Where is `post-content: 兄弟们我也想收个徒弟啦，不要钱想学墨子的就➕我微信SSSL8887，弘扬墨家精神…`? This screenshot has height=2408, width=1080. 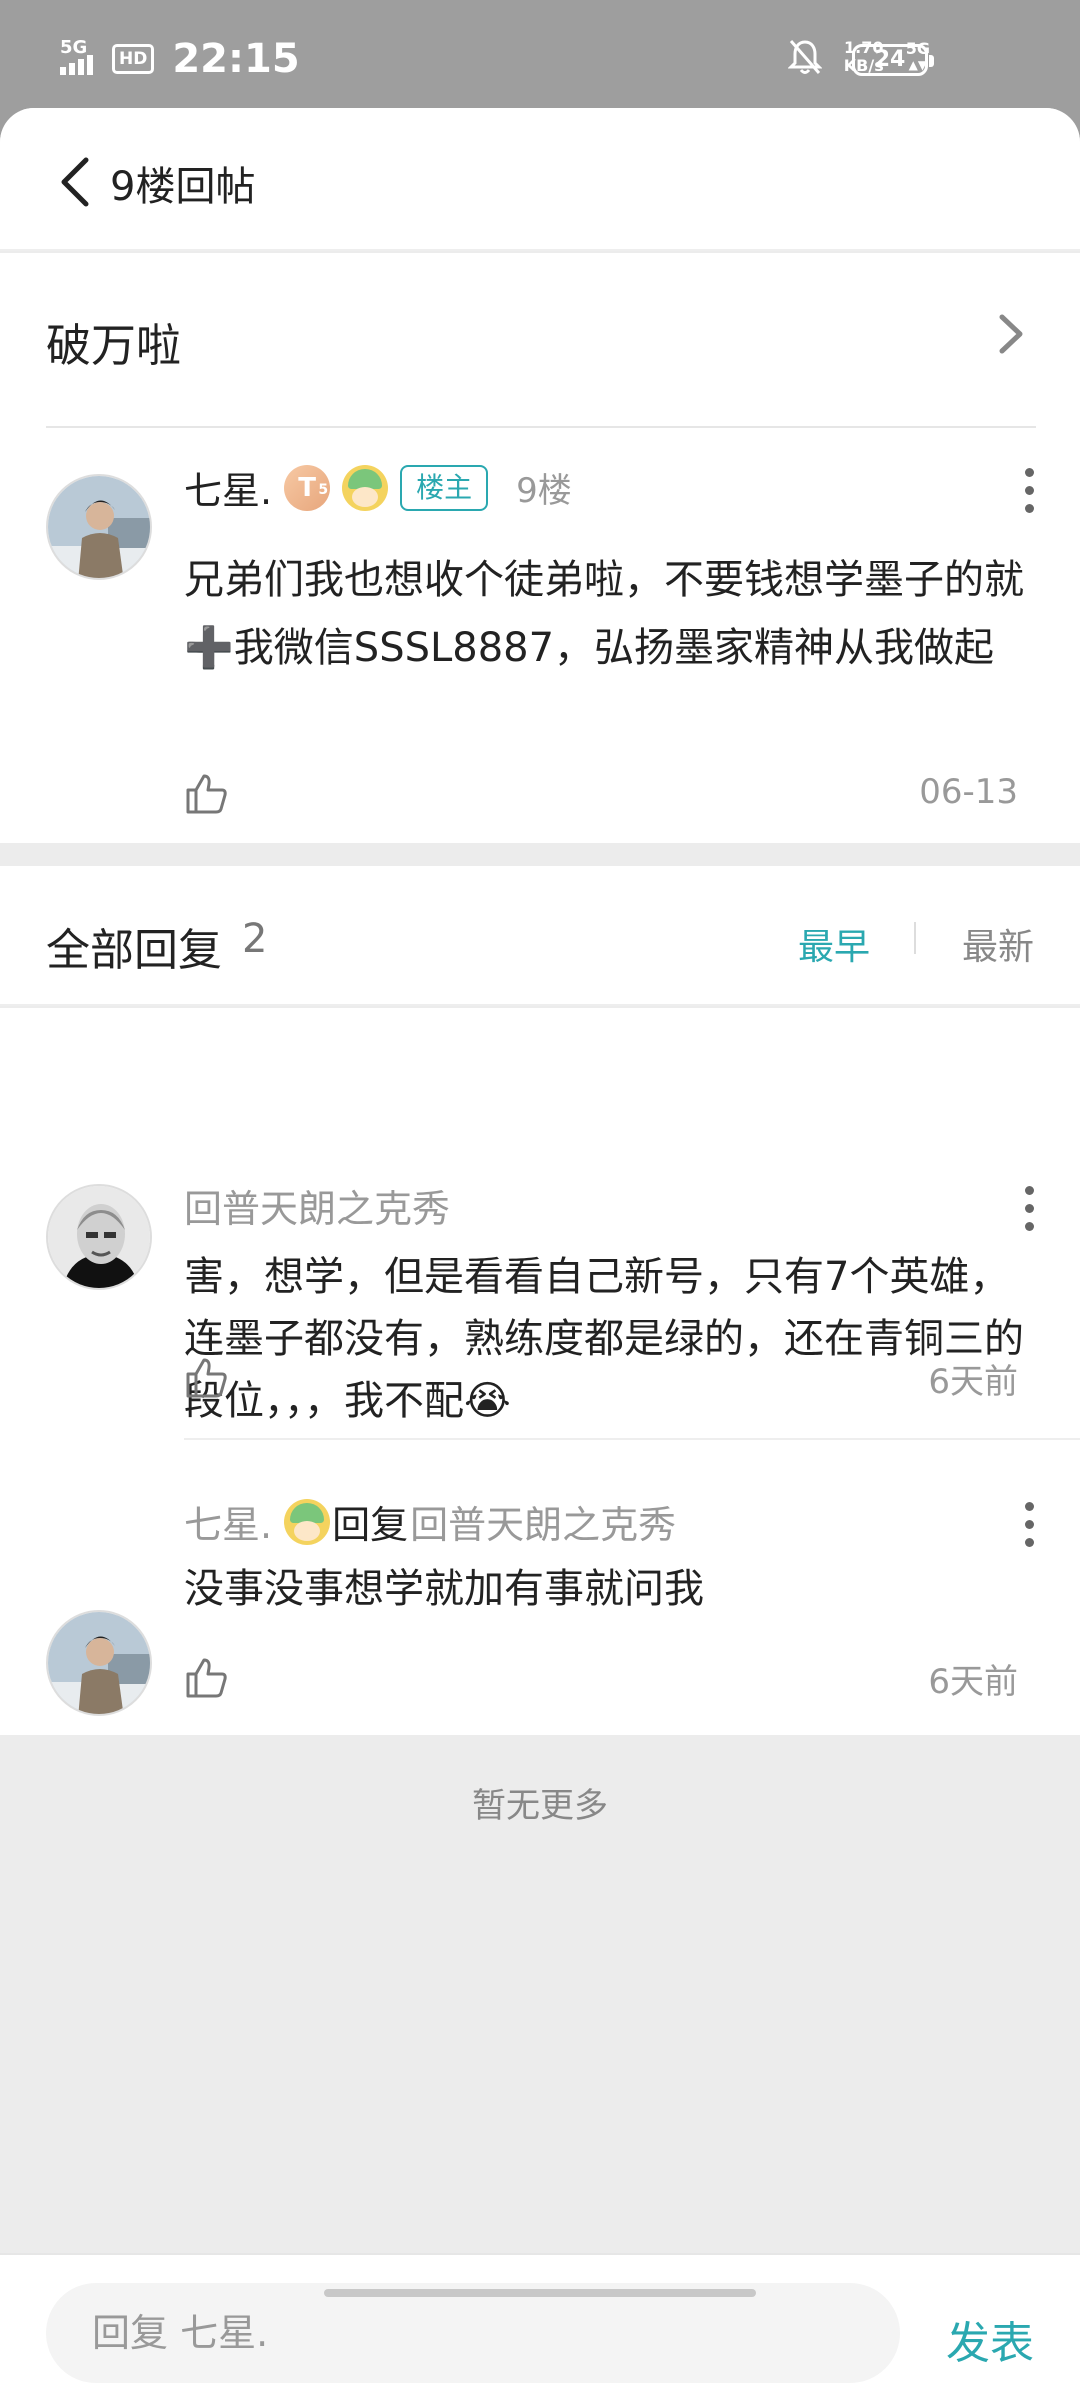 post-content: 兄弟们我也想收个徒弟啦，不要钱想学墨子的就➕我微信SSSL8887，弘扬墨家精神… is located at coordinates (604, 614).